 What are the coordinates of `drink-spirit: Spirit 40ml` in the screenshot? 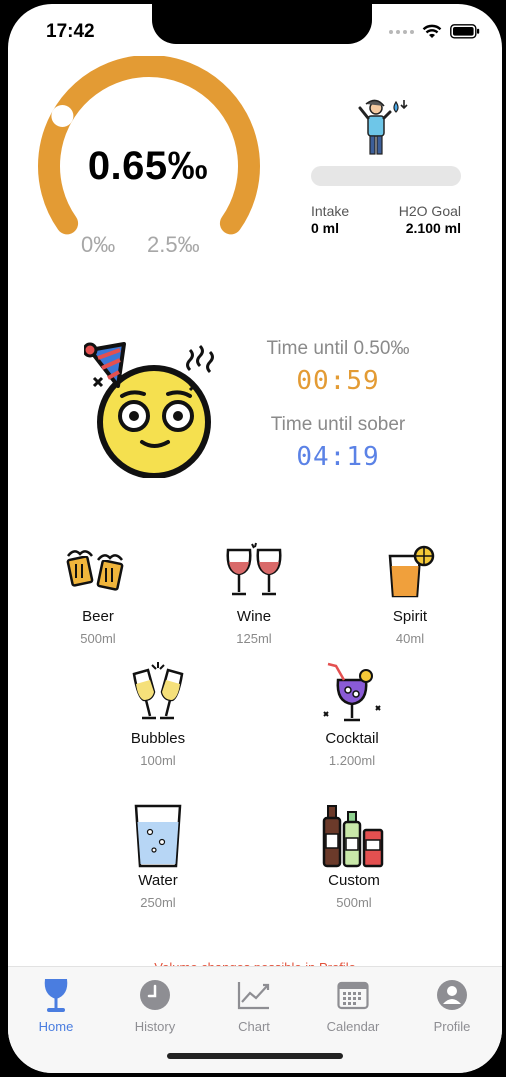 It's located at (410, 593).